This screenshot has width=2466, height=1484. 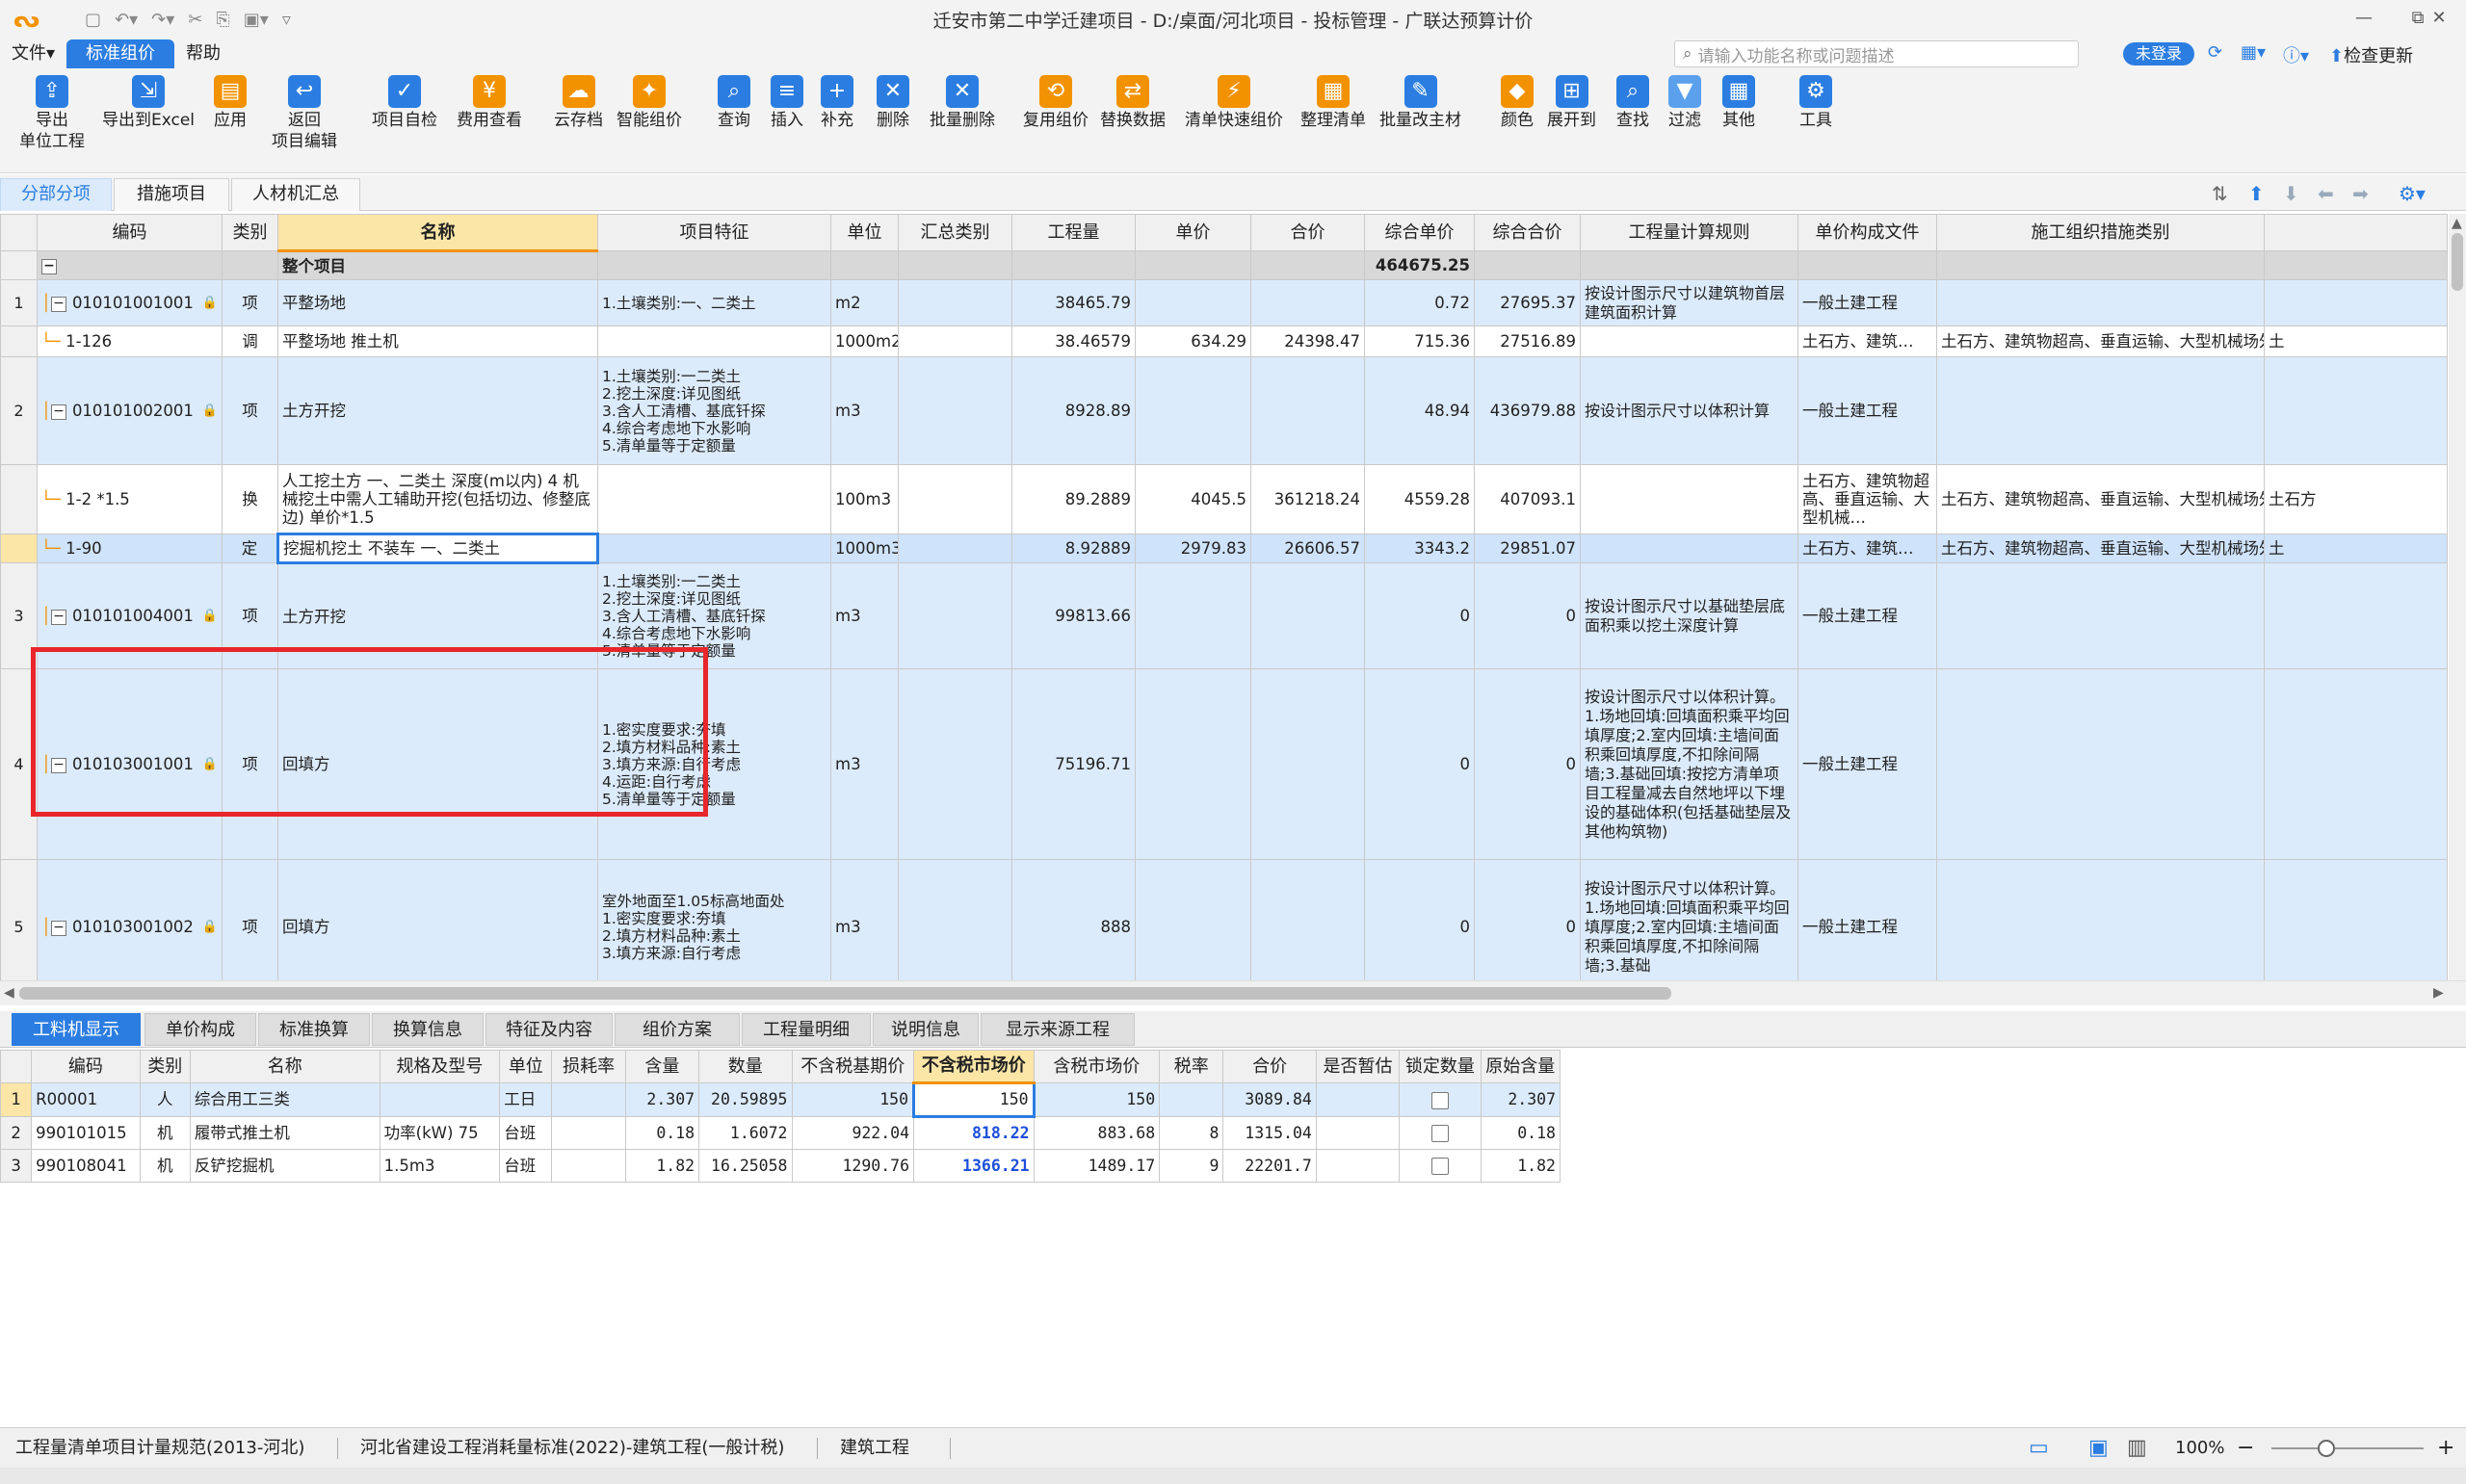 What do you see at coordinates (437, 764) in the screenshot?
I see `row-name: 回填方` at bounding box center [437, 764].